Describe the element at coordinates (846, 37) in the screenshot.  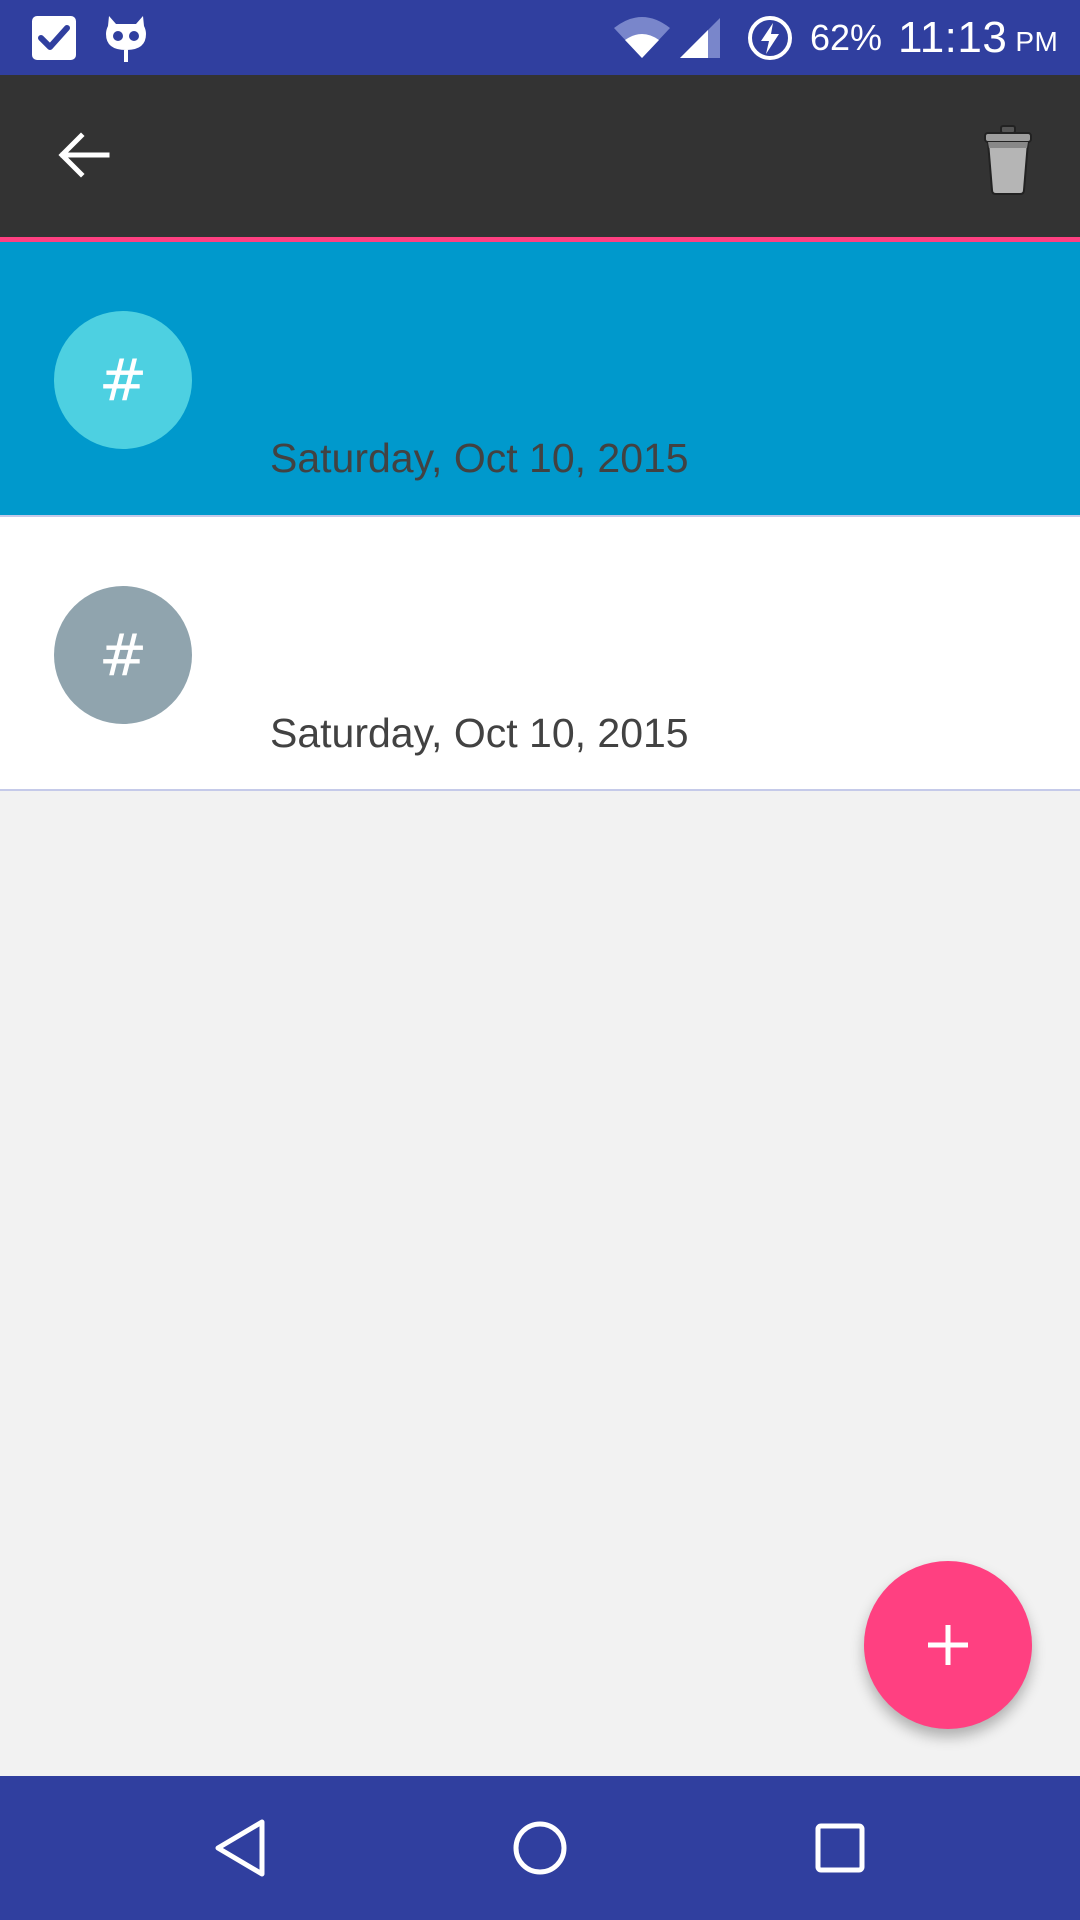
I see `battery-percent: 62%` at that location.